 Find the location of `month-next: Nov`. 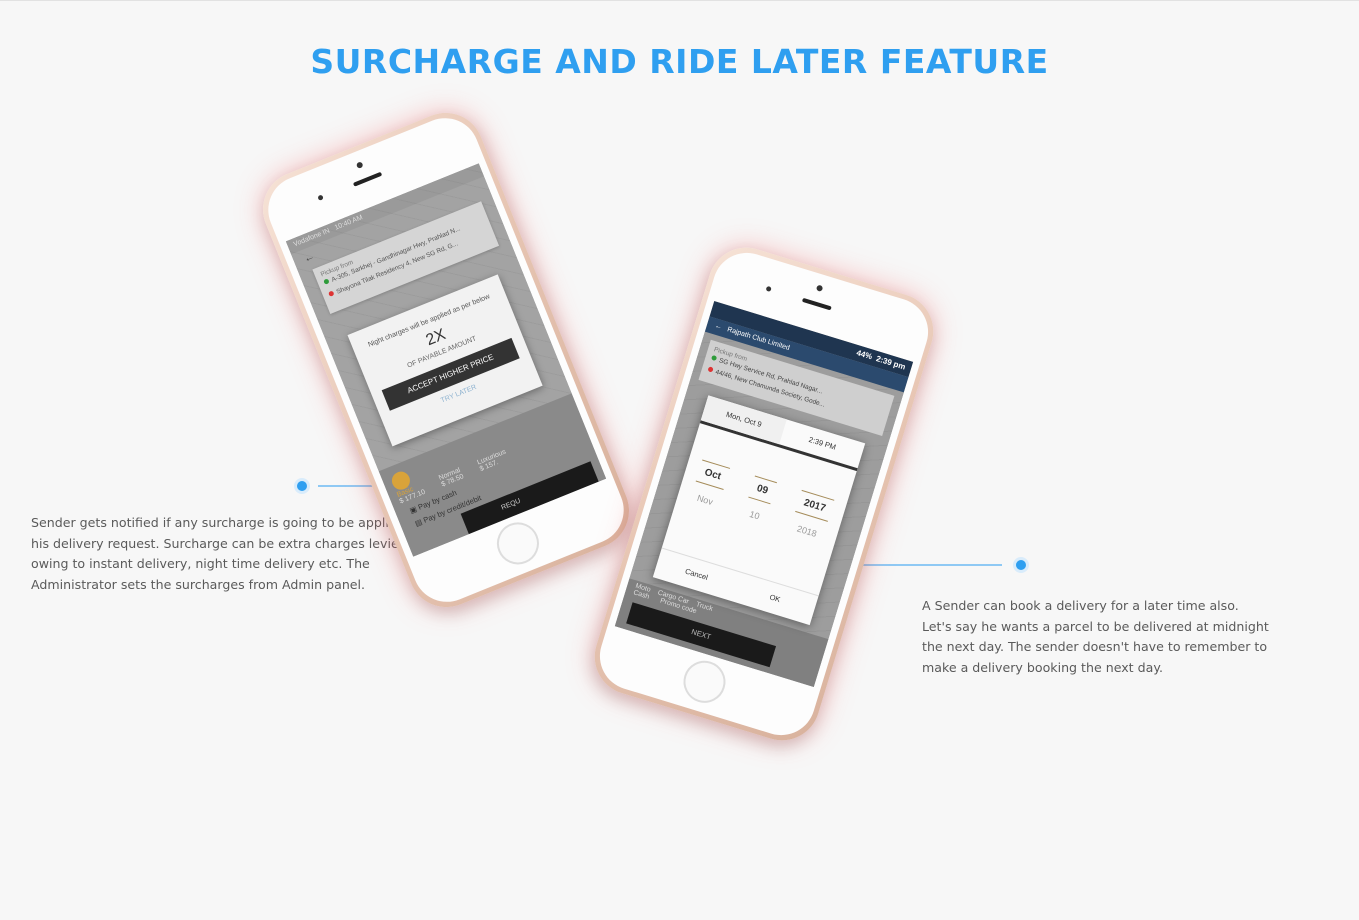

month-next: Nov is located at coordinates (705, 500).